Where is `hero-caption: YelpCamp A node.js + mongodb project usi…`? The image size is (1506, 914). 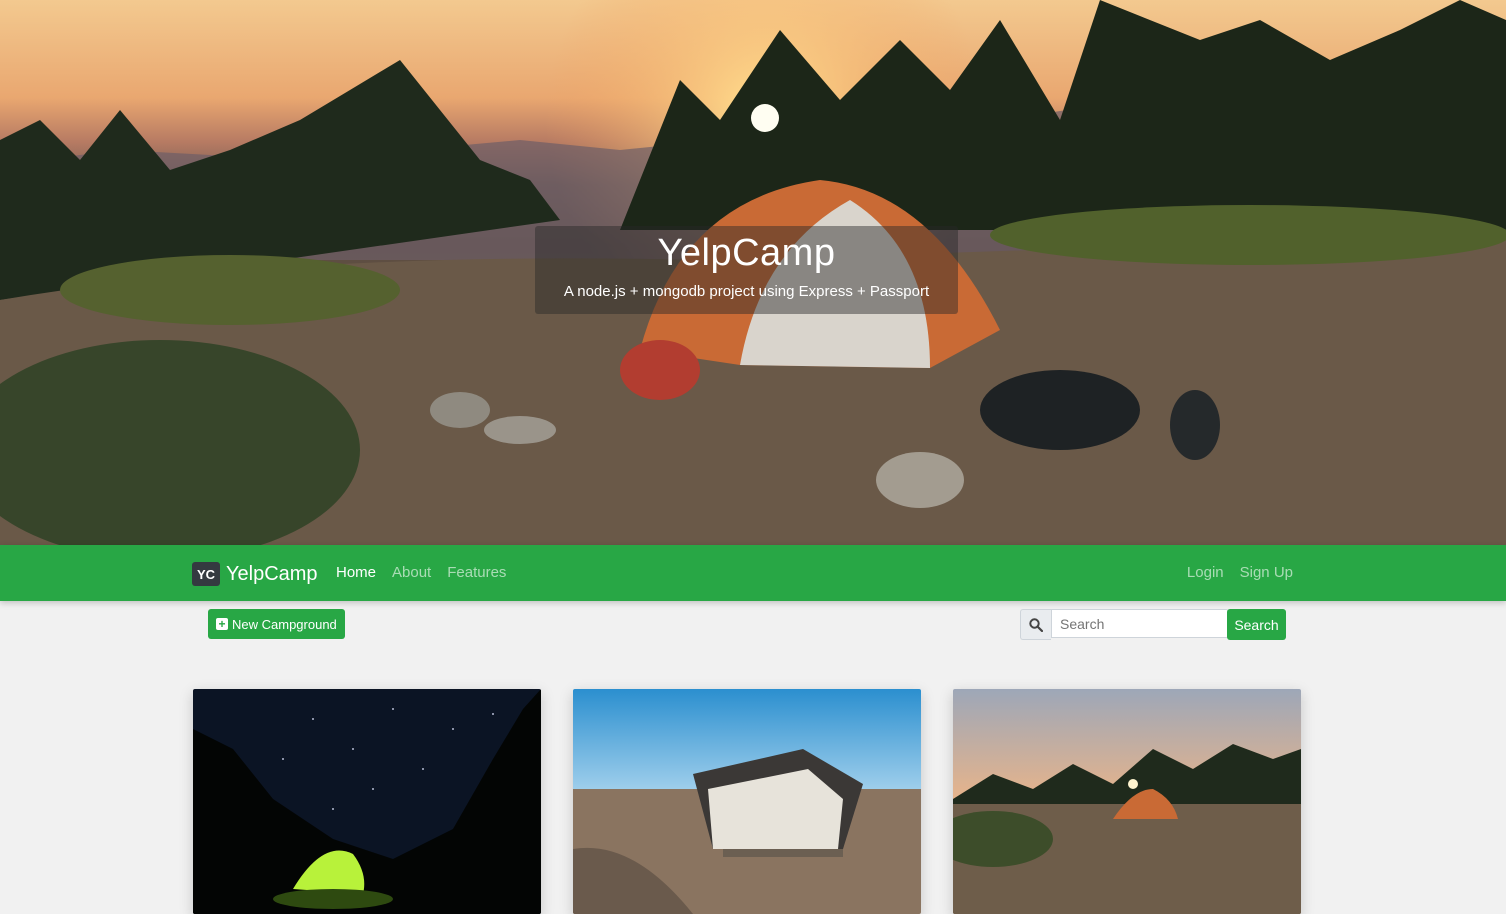
hero-caption: YelpCamp A node.js + mongodb project usi… is located at coordinates (746, 270).